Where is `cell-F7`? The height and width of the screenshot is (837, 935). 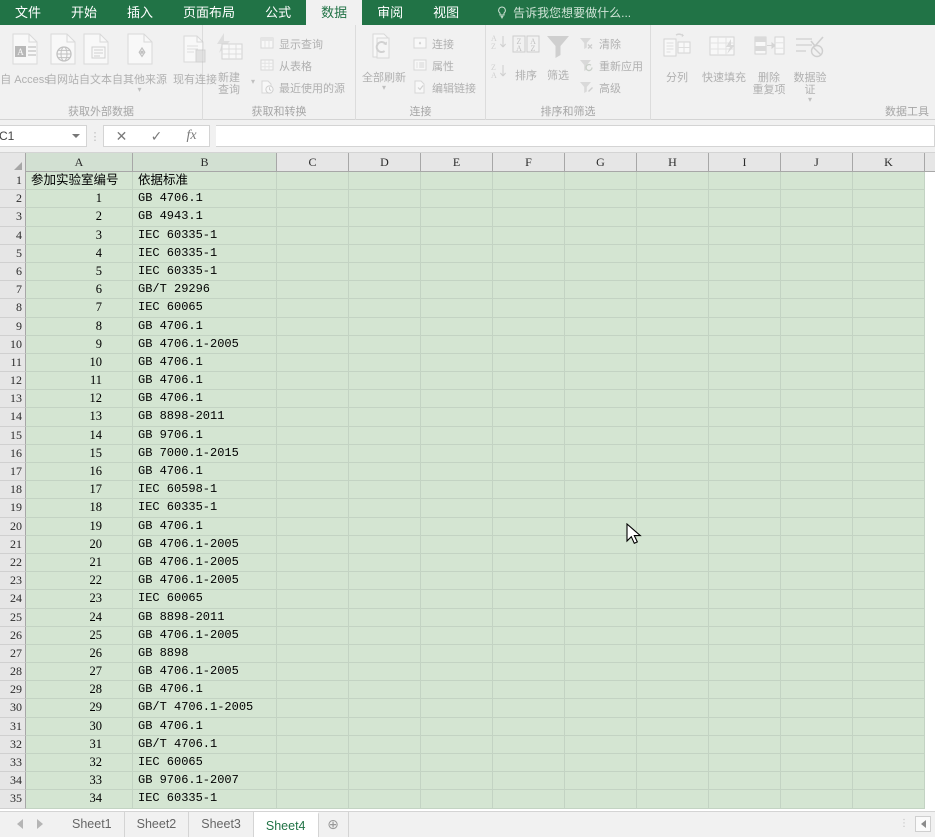
cell-F7 is located at coordinates (529, 290).